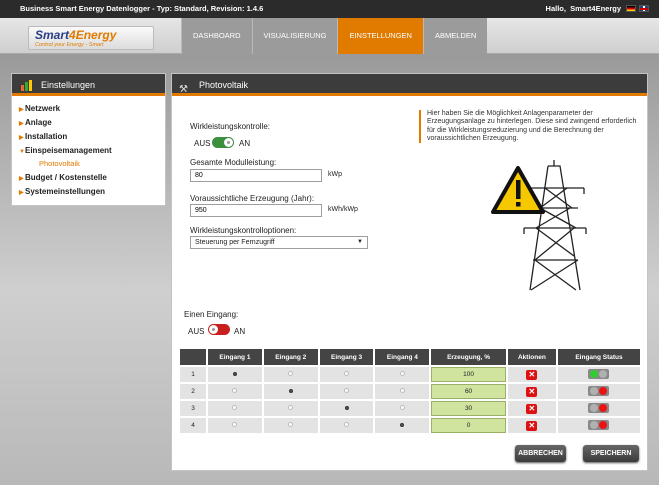  What do you see at coordinates (92, 123) in the screenshot?
I see `sidebar-item-anlage: ▶Anlage` at bounding box center [92, 123].